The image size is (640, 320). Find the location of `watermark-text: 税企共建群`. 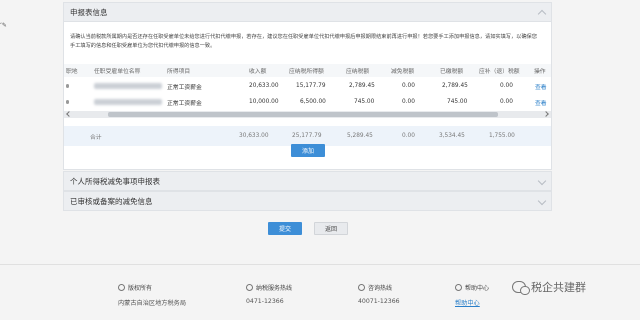

watermark-text: 税企共建群 is located at coordinates (558, 287).